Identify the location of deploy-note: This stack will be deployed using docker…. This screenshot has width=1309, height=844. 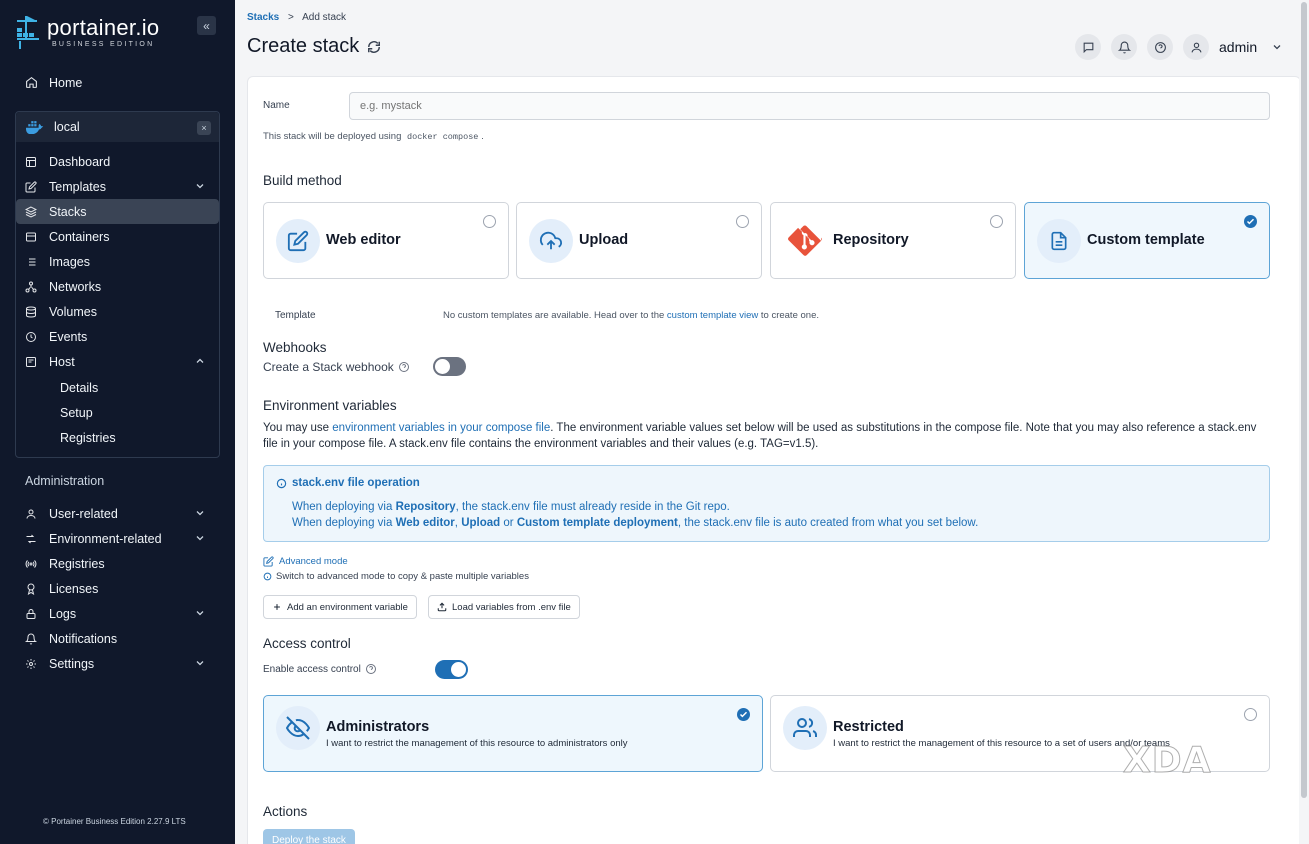
(373, 136).